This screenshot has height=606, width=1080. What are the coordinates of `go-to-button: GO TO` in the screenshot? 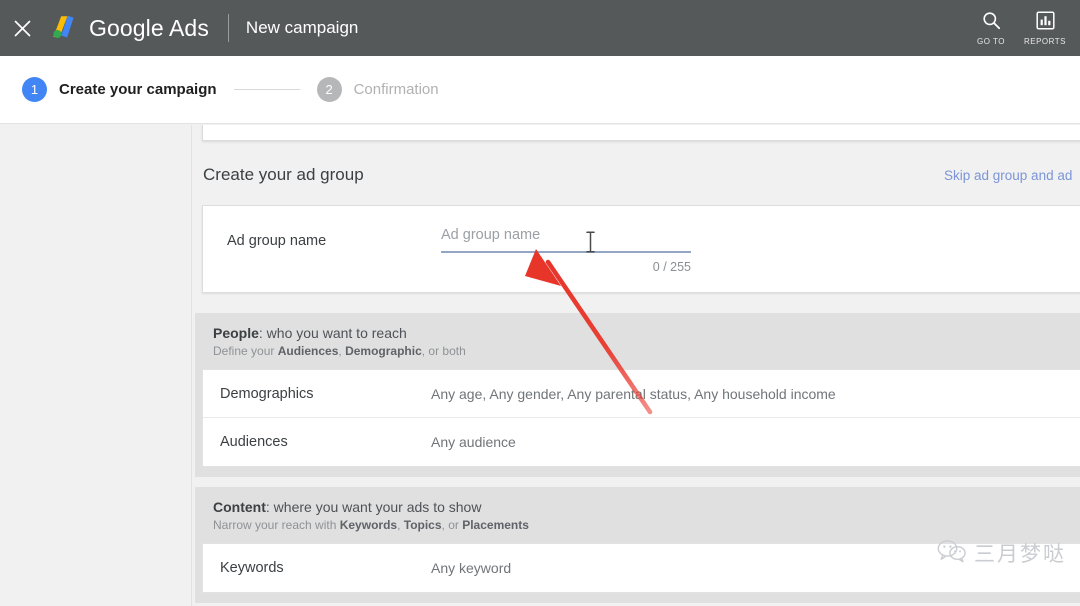 It's located at (991, 28).